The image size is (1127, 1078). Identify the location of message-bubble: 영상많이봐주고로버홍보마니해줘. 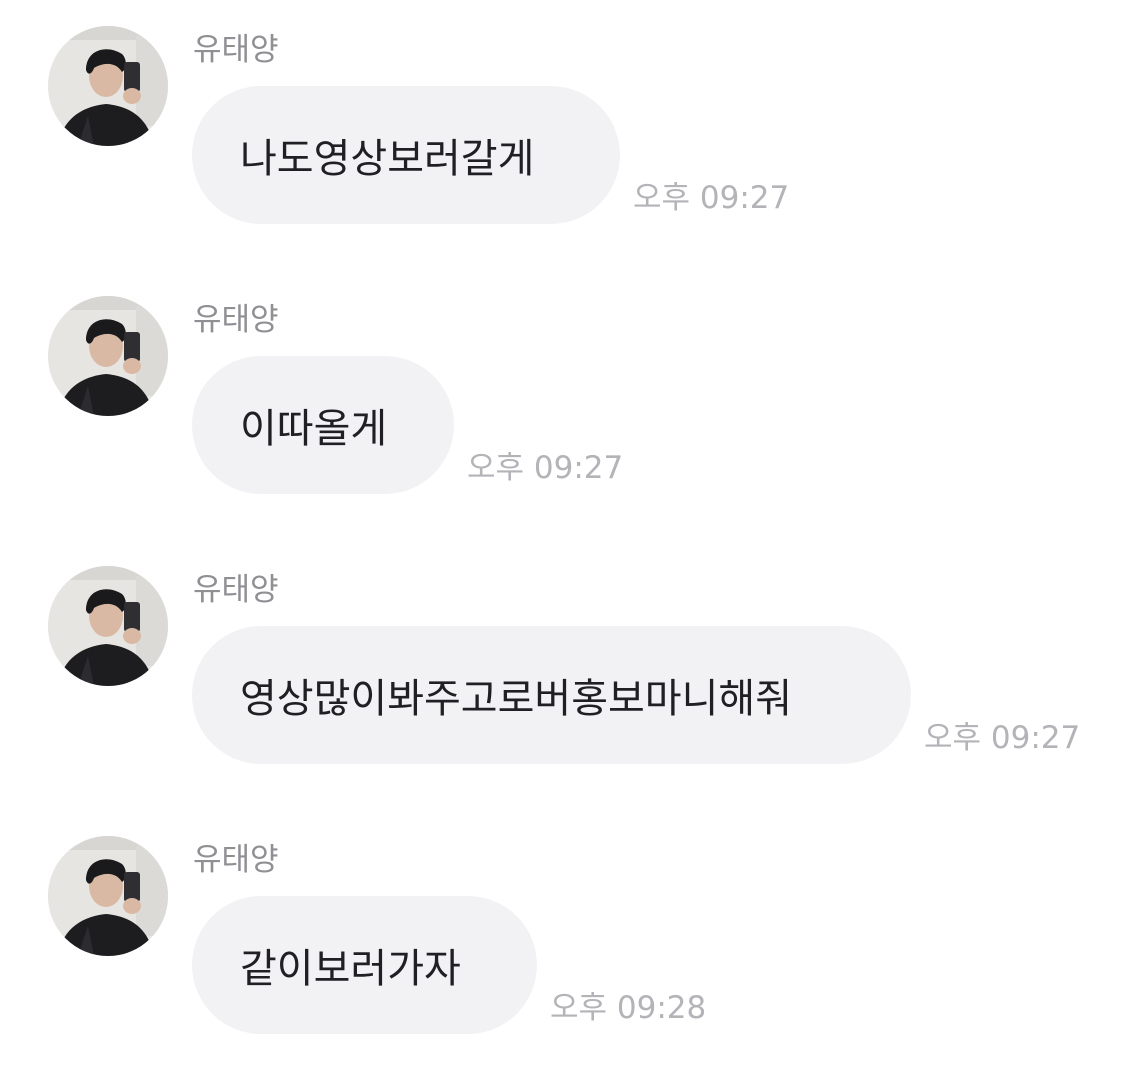
(551, 695).